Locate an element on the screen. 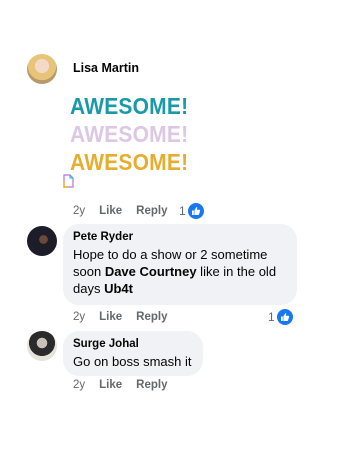  comment-author: Lisa Martin is located at coordinates (106, 68).